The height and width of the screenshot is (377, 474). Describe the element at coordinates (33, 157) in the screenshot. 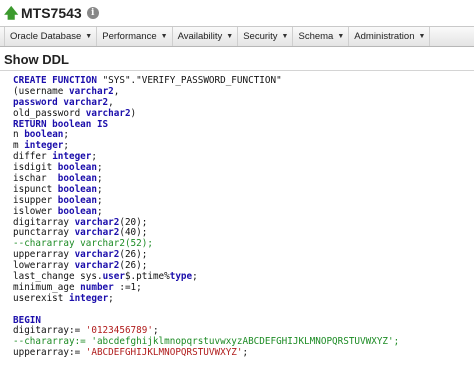

I see `code-token: differ` at that location.